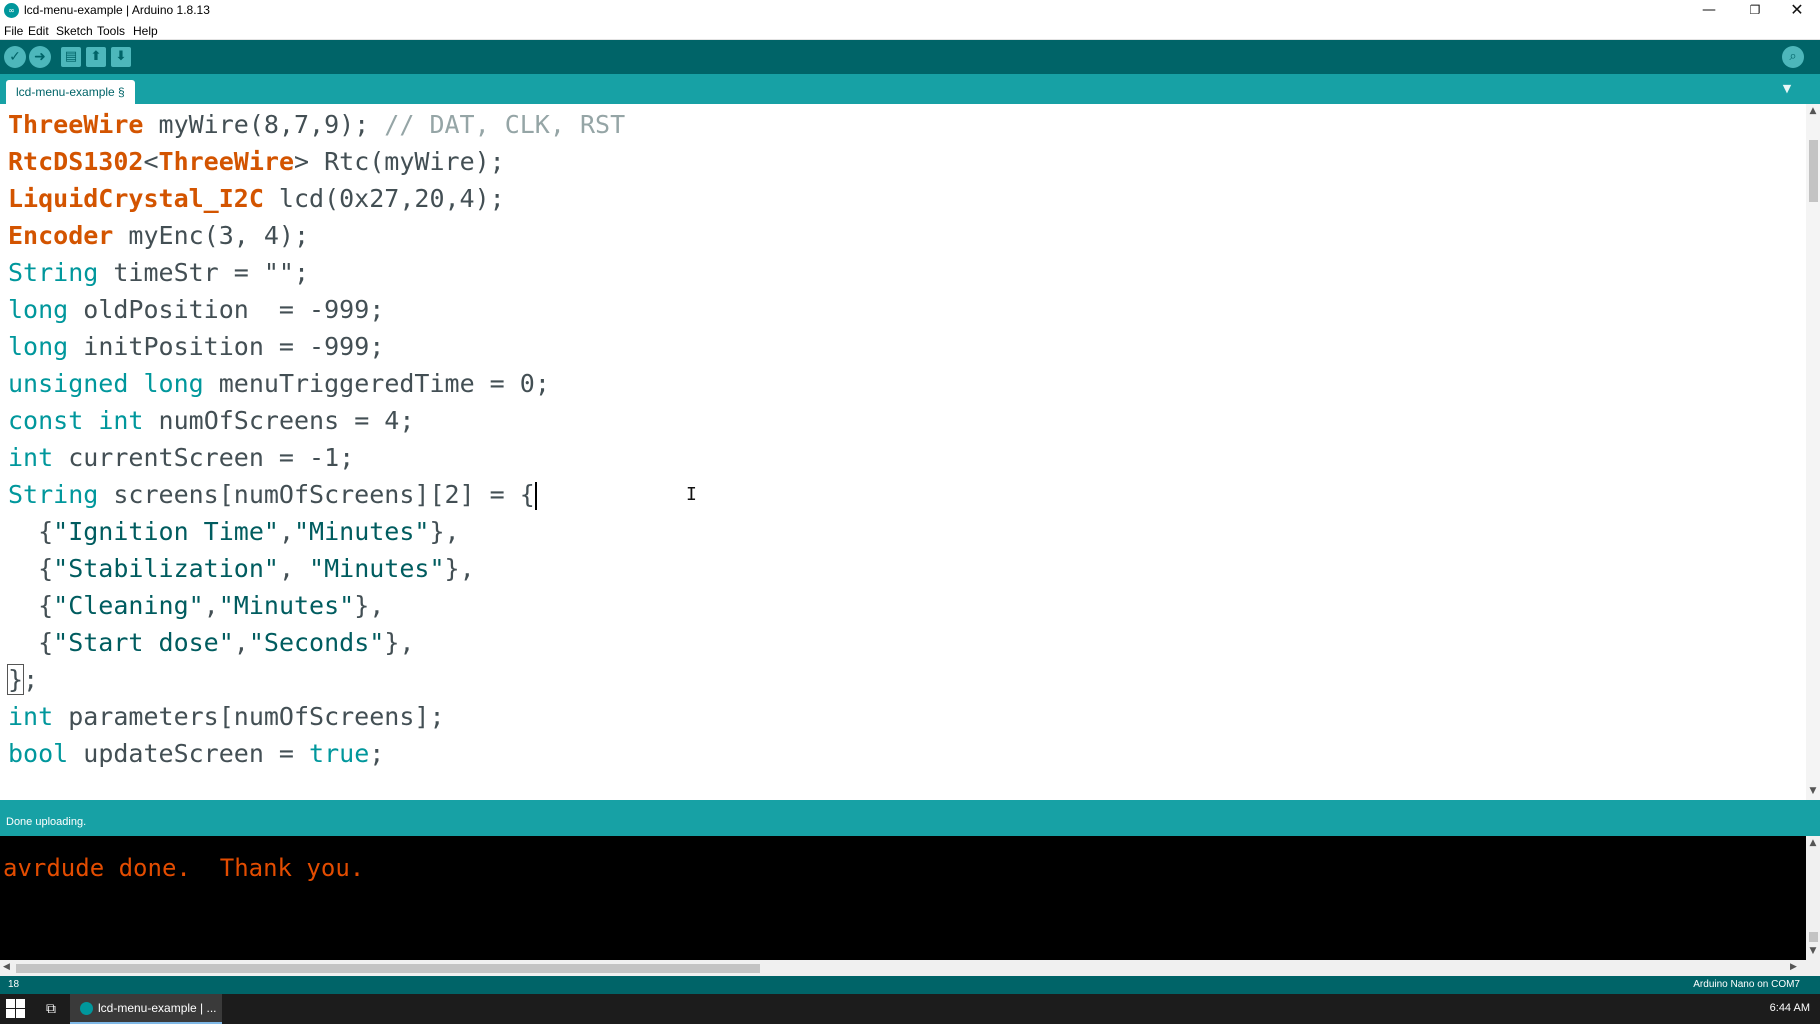  I want to click on new-sketch-icon: ▤, so click(71, 57).